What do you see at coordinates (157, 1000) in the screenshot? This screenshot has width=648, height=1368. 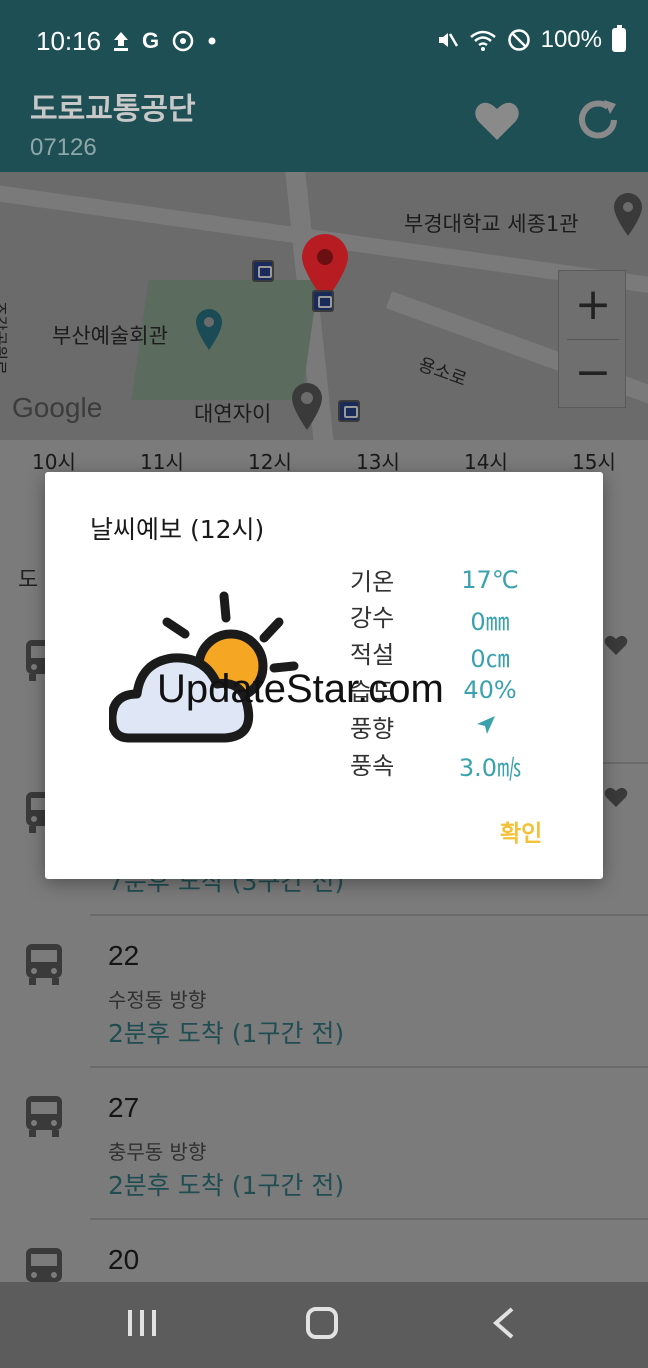 I see `route-direction: 수정동 방향` at bounding box center [157, 1000].